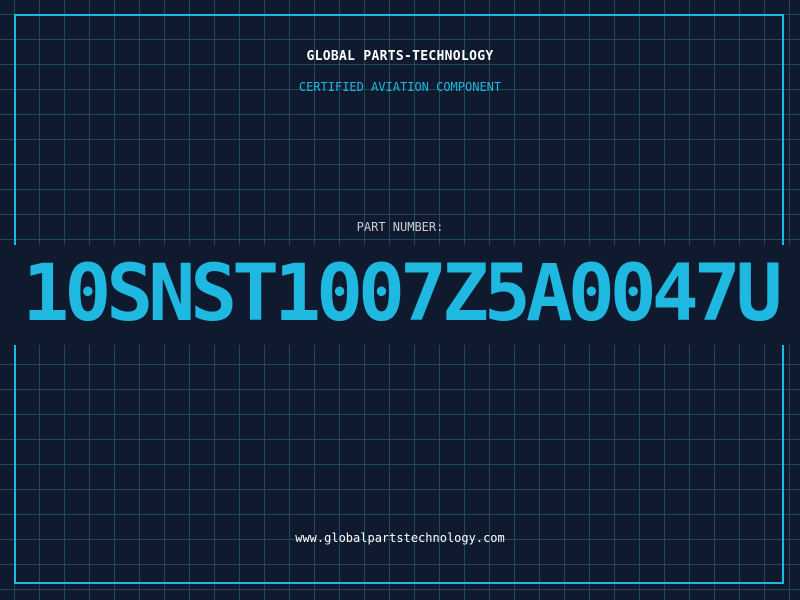  I want to click on certification-subtitle: CERTIFIED AVIATION COMPONENT, so click(400, 87).